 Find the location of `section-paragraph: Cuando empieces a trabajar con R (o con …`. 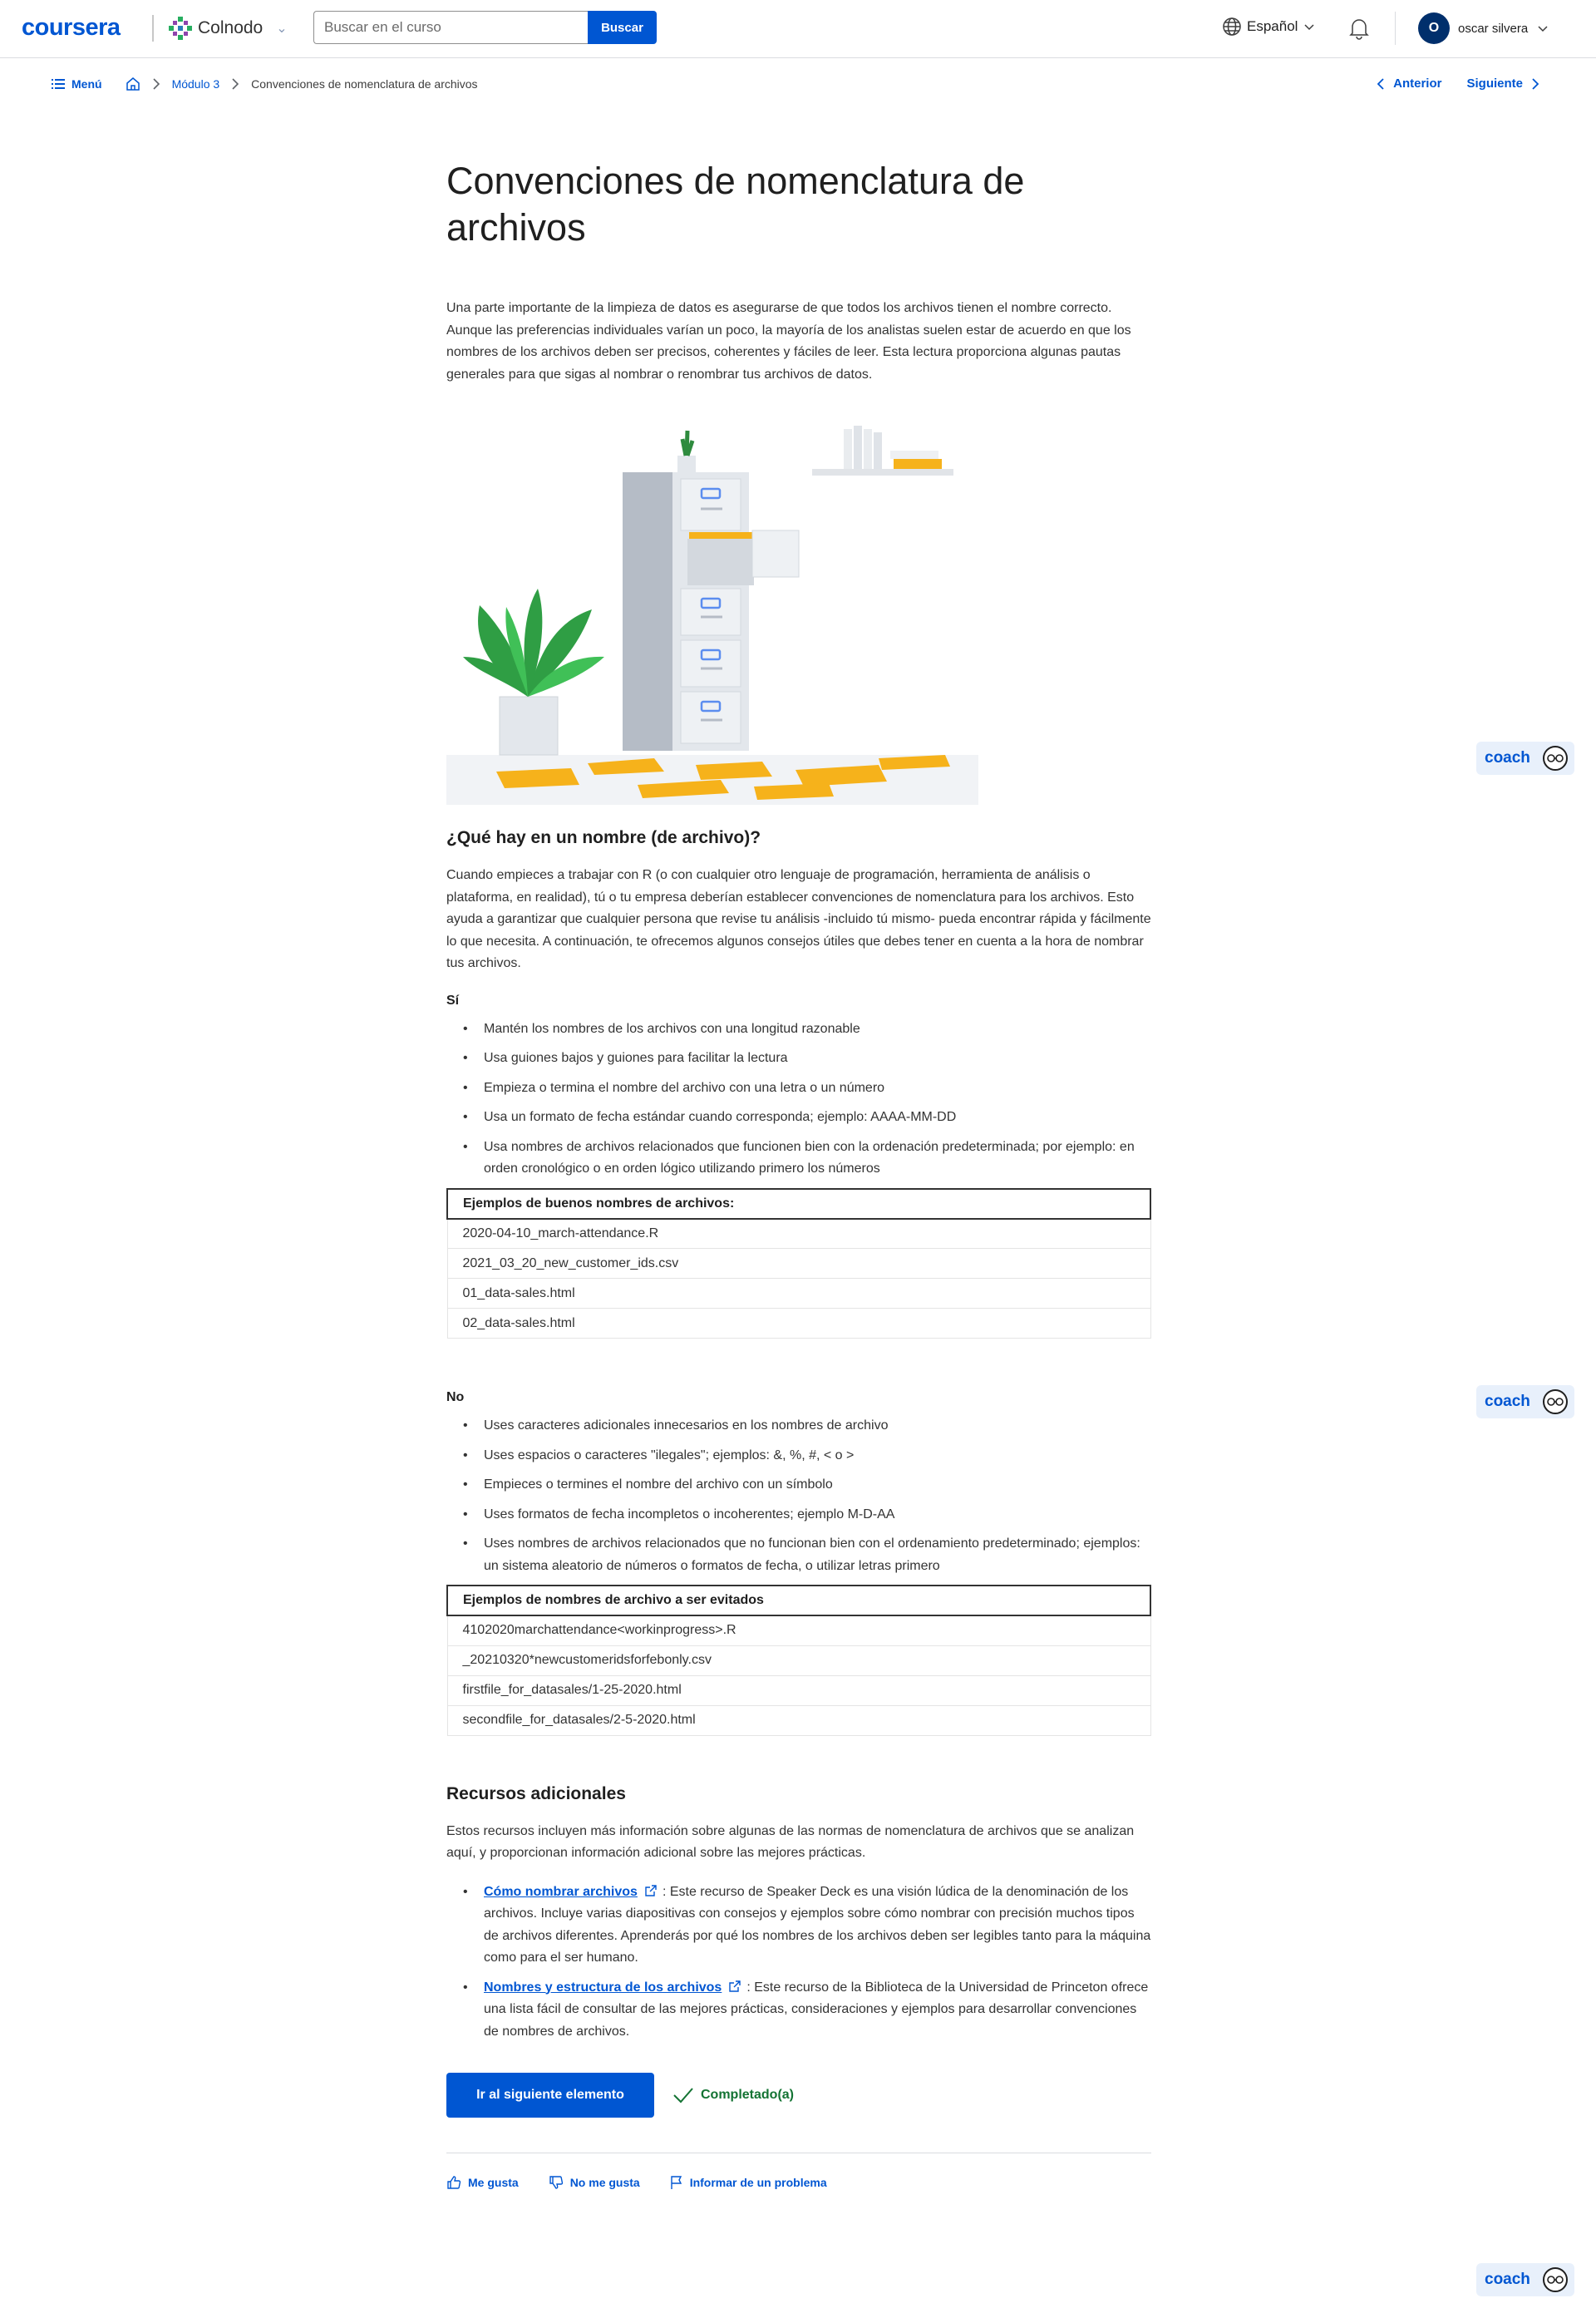

section-paragraph: Cuando empieces a trabajar con R (o con … is located at coordinates (798, 919).